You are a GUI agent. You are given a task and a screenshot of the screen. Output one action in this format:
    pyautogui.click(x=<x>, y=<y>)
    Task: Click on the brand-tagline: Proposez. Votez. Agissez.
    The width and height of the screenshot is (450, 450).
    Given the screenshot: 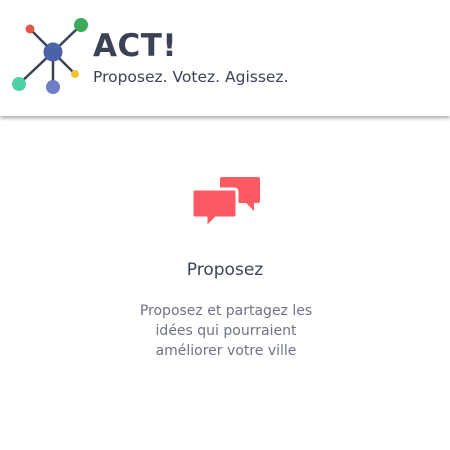 What is the action you would take?
    pyautogui.click(x=191, y=77)
    